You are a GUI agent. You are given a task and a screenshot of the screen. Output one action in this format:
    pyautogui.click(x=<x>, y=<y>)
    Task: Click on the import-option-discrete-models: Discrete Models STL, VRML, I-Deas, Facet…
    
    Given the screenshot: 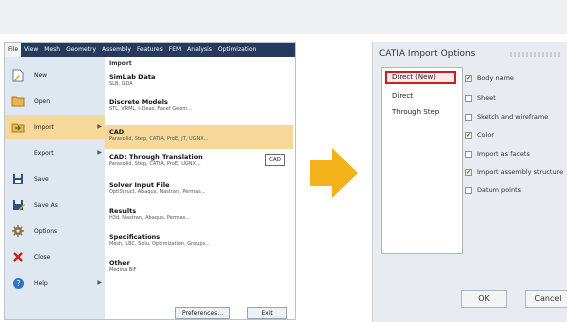 What is the action you would take?
    pyautogui.click(x=199, y=105)
    